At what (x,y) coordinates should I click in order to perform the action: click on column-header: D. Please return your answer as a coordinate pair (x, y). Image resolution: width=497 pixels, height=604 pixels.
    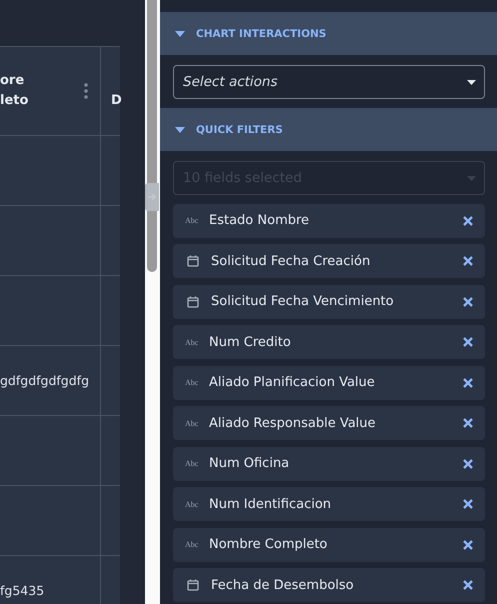
    Looking at the image, I should click on (111, 91).